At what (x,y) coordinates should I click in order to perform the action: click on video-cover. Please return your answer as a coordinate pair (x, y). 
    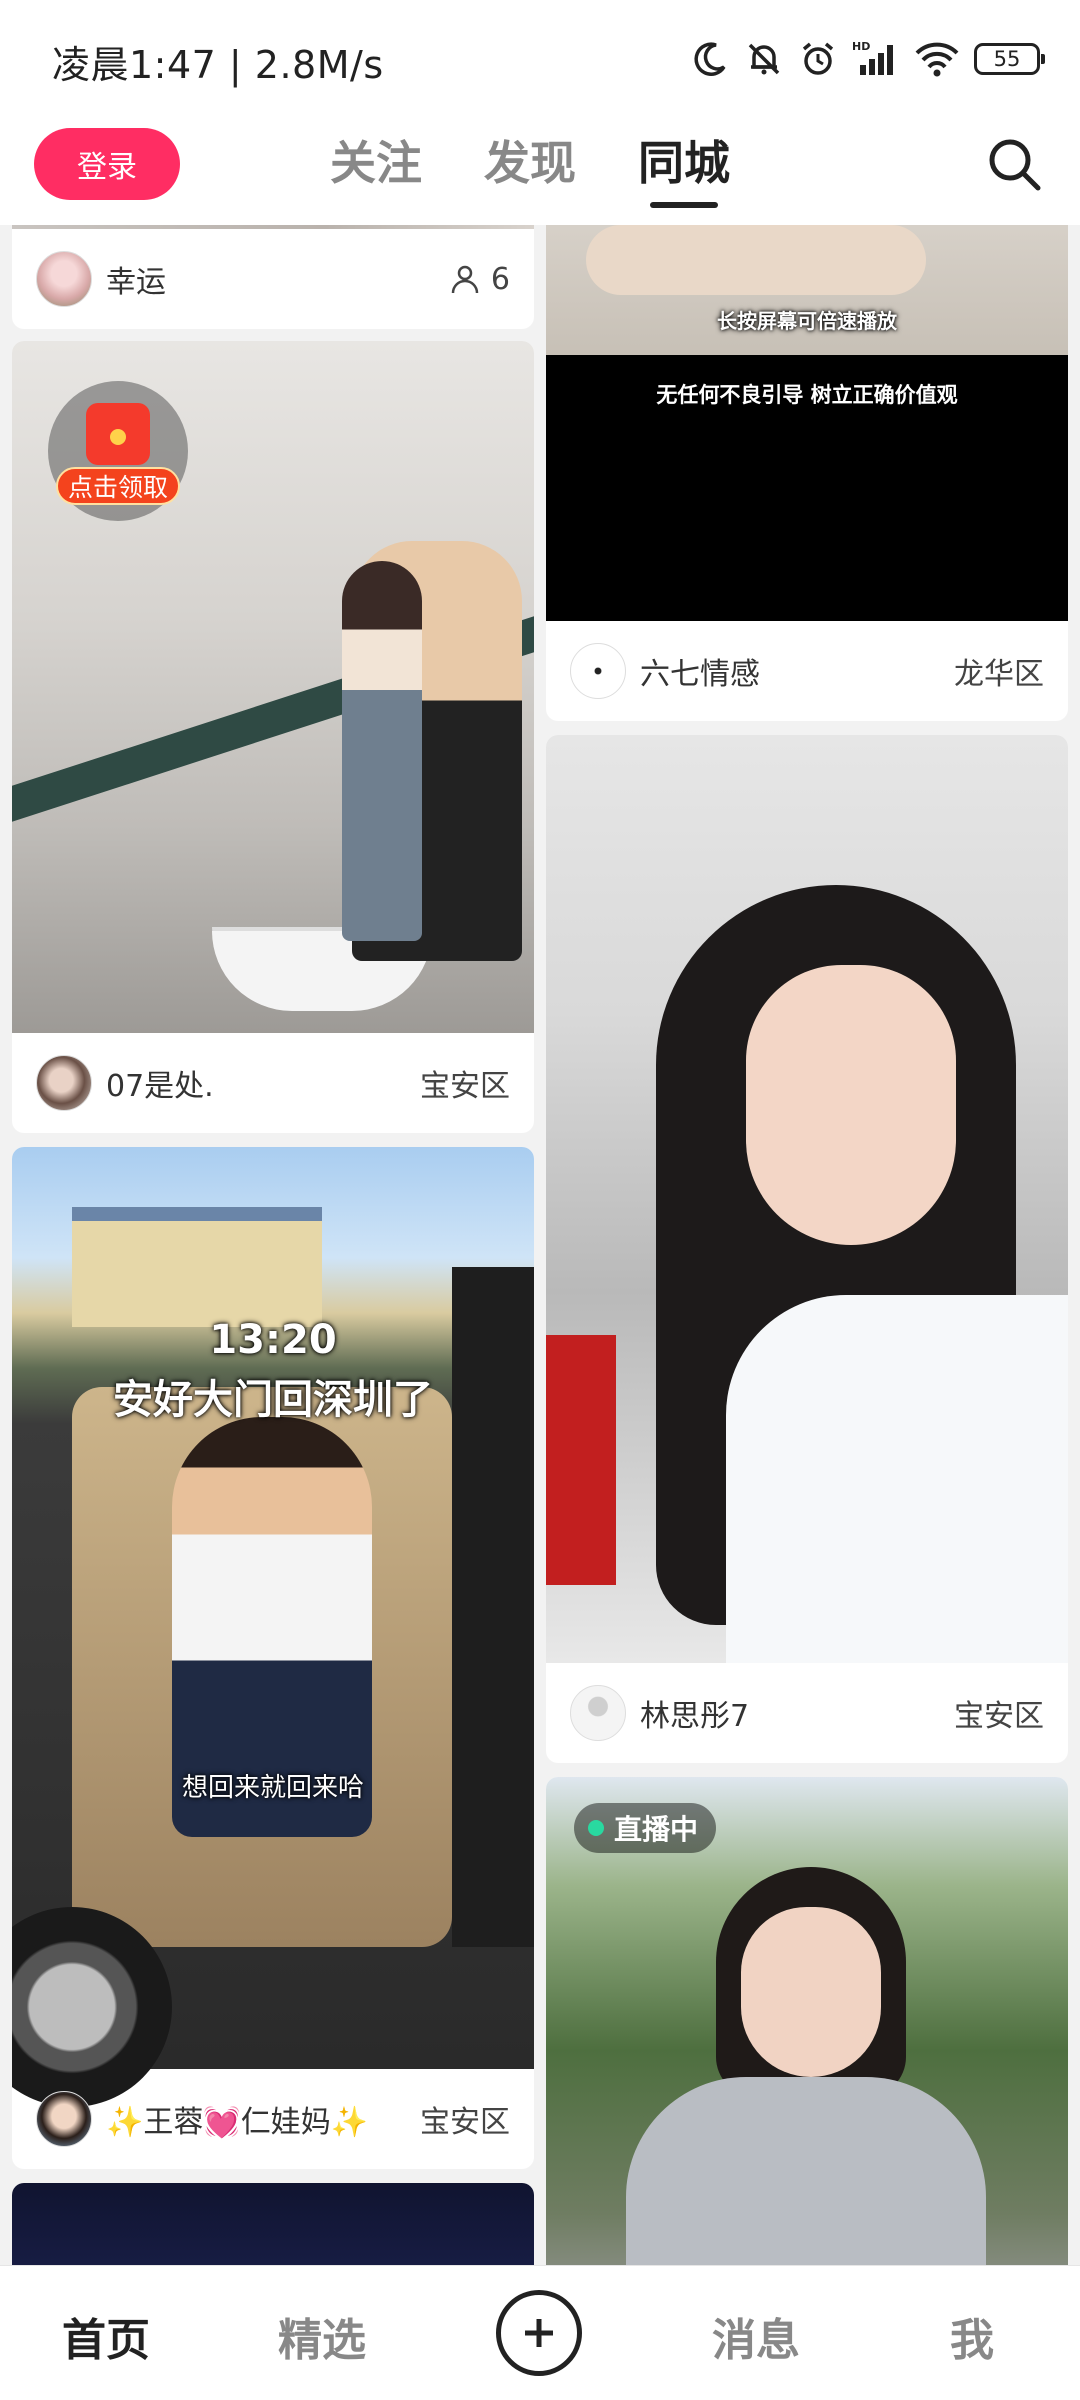
    Looking at the image, I should click on (273, 2224).